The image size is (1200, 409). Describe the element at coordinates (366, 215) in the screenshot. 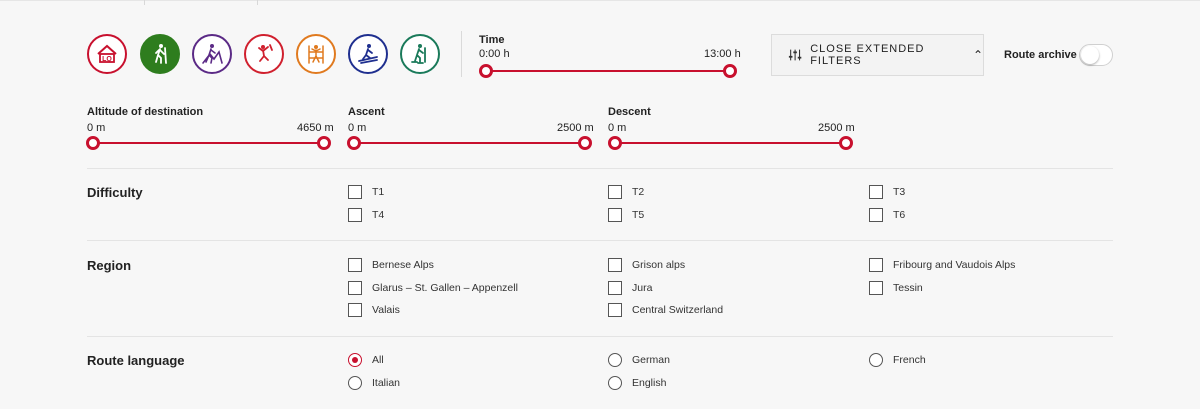

I see `difficulty-option-t4: T4` at that location.